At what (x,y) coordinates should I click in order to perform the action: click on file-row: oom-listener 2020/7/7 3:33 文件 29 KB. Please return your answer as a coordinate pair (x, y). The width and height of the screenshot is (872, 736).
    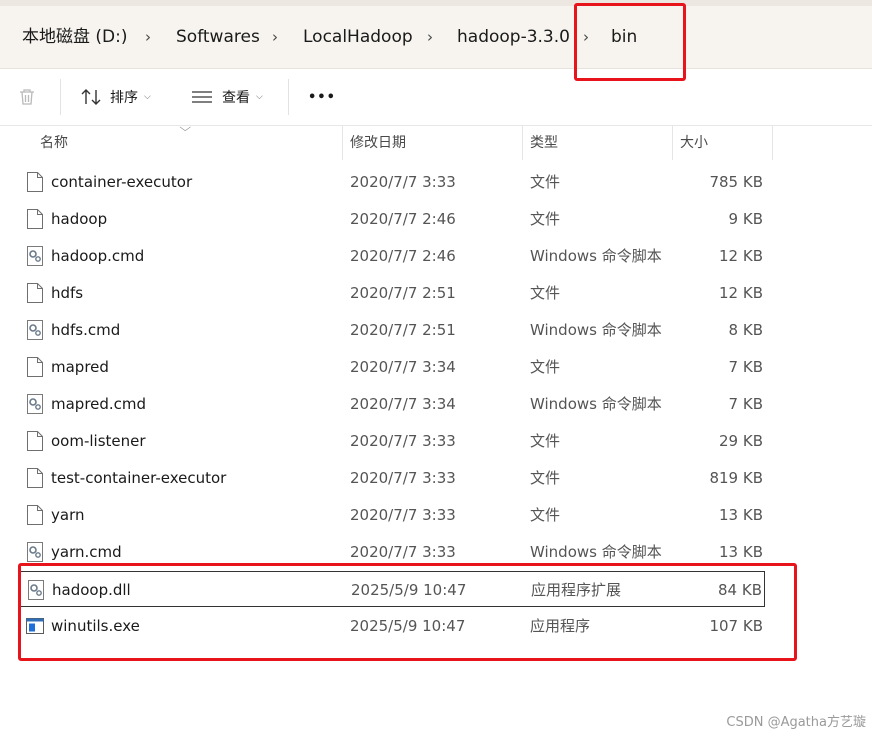
    Looking at the image, I should click on (392, 441).